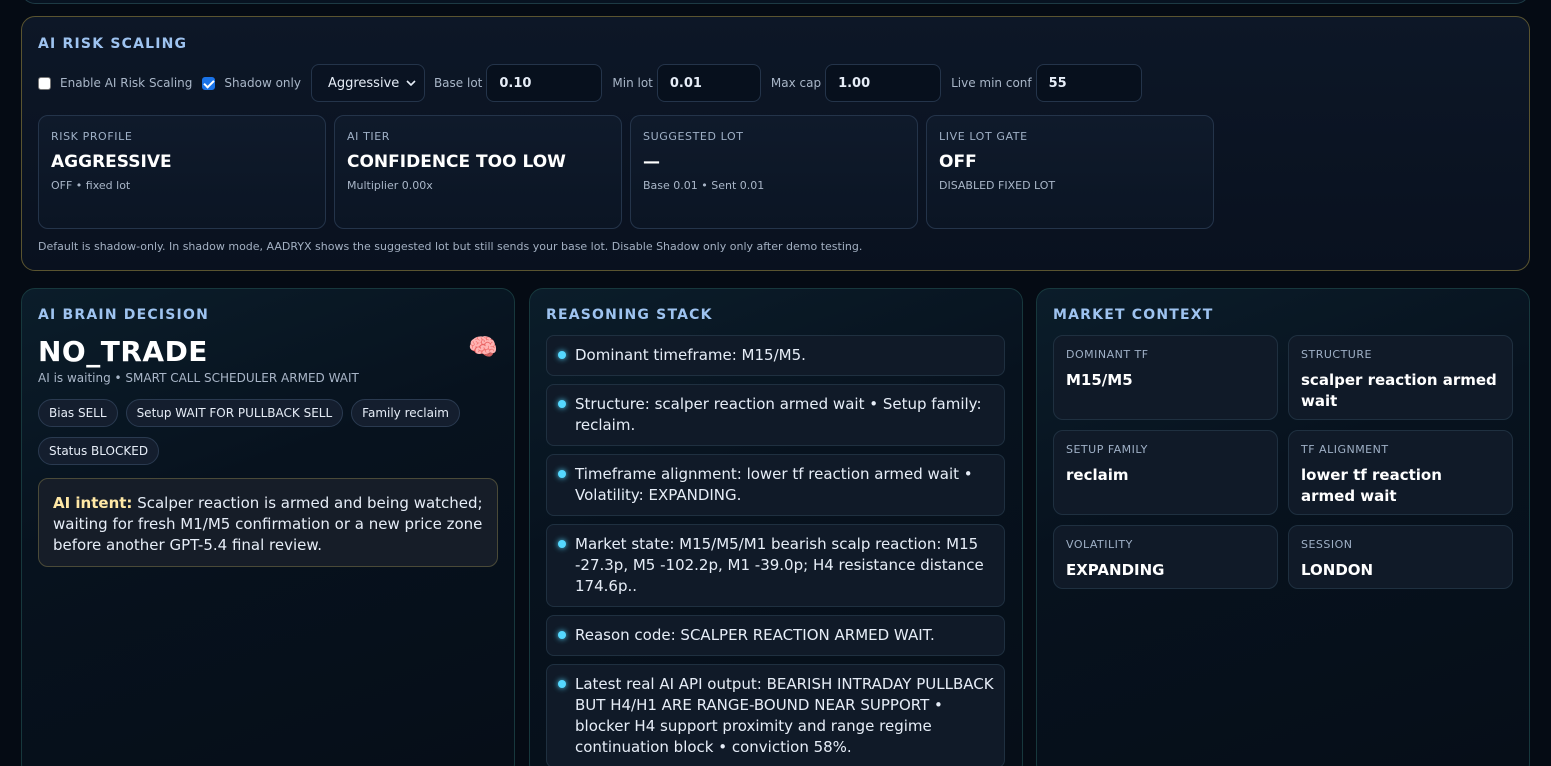 The width and height of the screenshot is (1551, 766). Describe the element at coordinates (774, 172) in the screenshot. I see `suggested-lot-card: SUGGESTED LOT — Base 0.01 • Sent 0.01` at that location.